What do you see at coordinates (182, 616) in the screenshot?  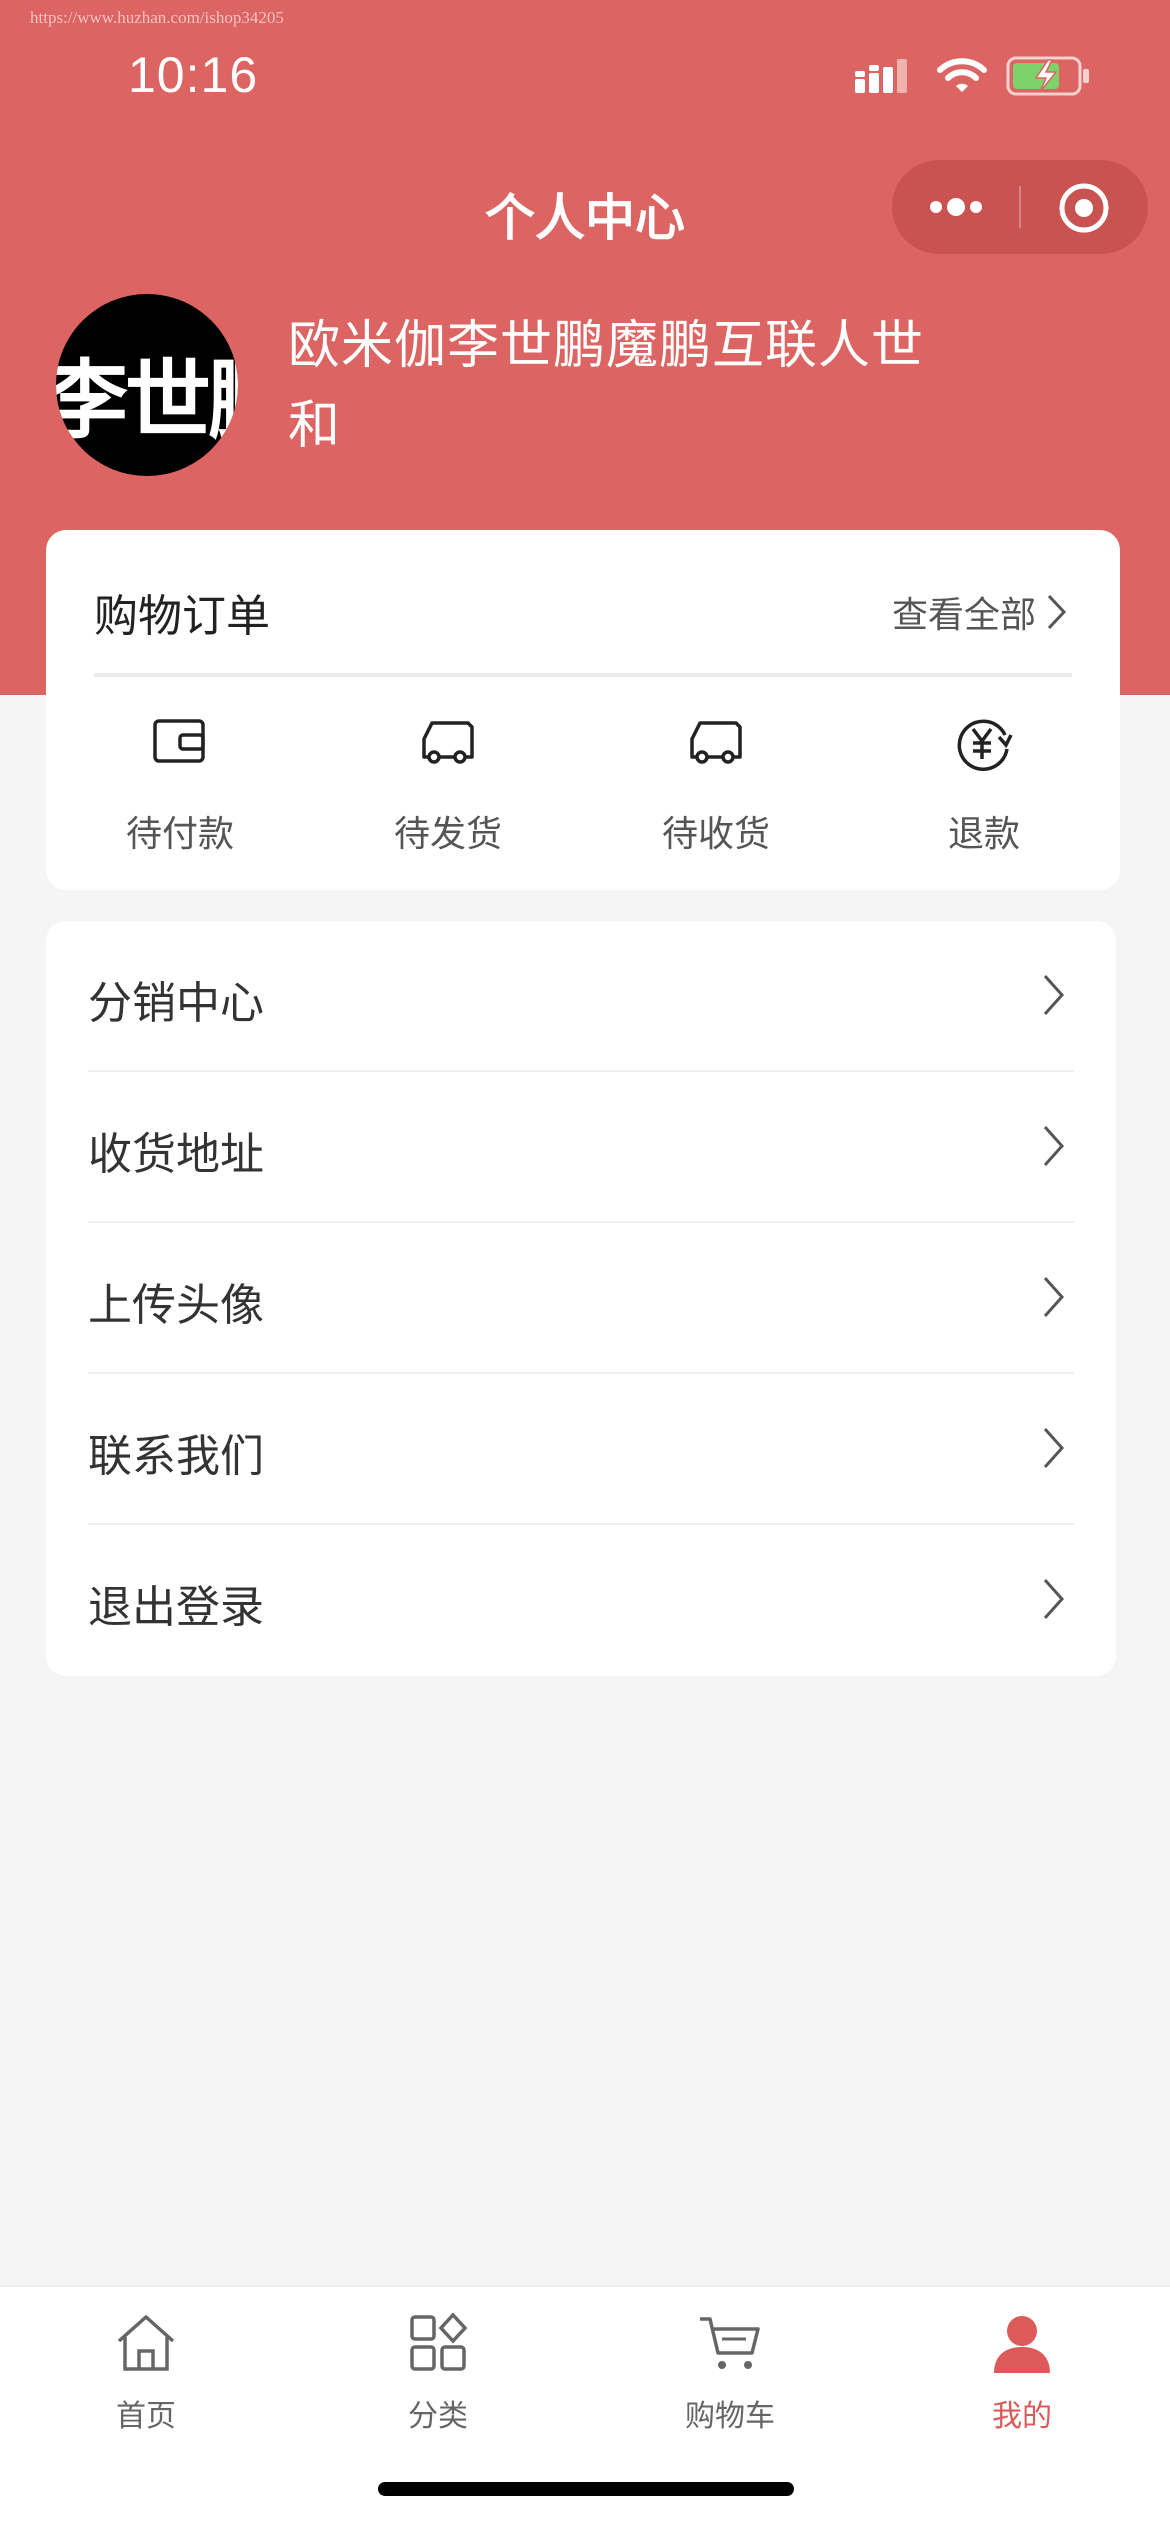 I see `orders-title: 购物订单` at bounding box center [182, 616].